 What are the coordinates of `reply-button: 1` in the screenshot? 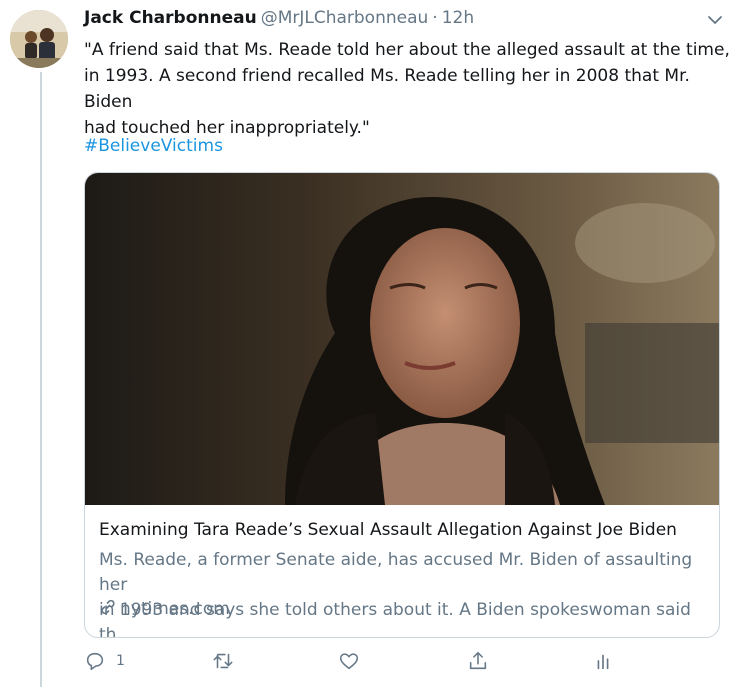 It's located at (104, 661).